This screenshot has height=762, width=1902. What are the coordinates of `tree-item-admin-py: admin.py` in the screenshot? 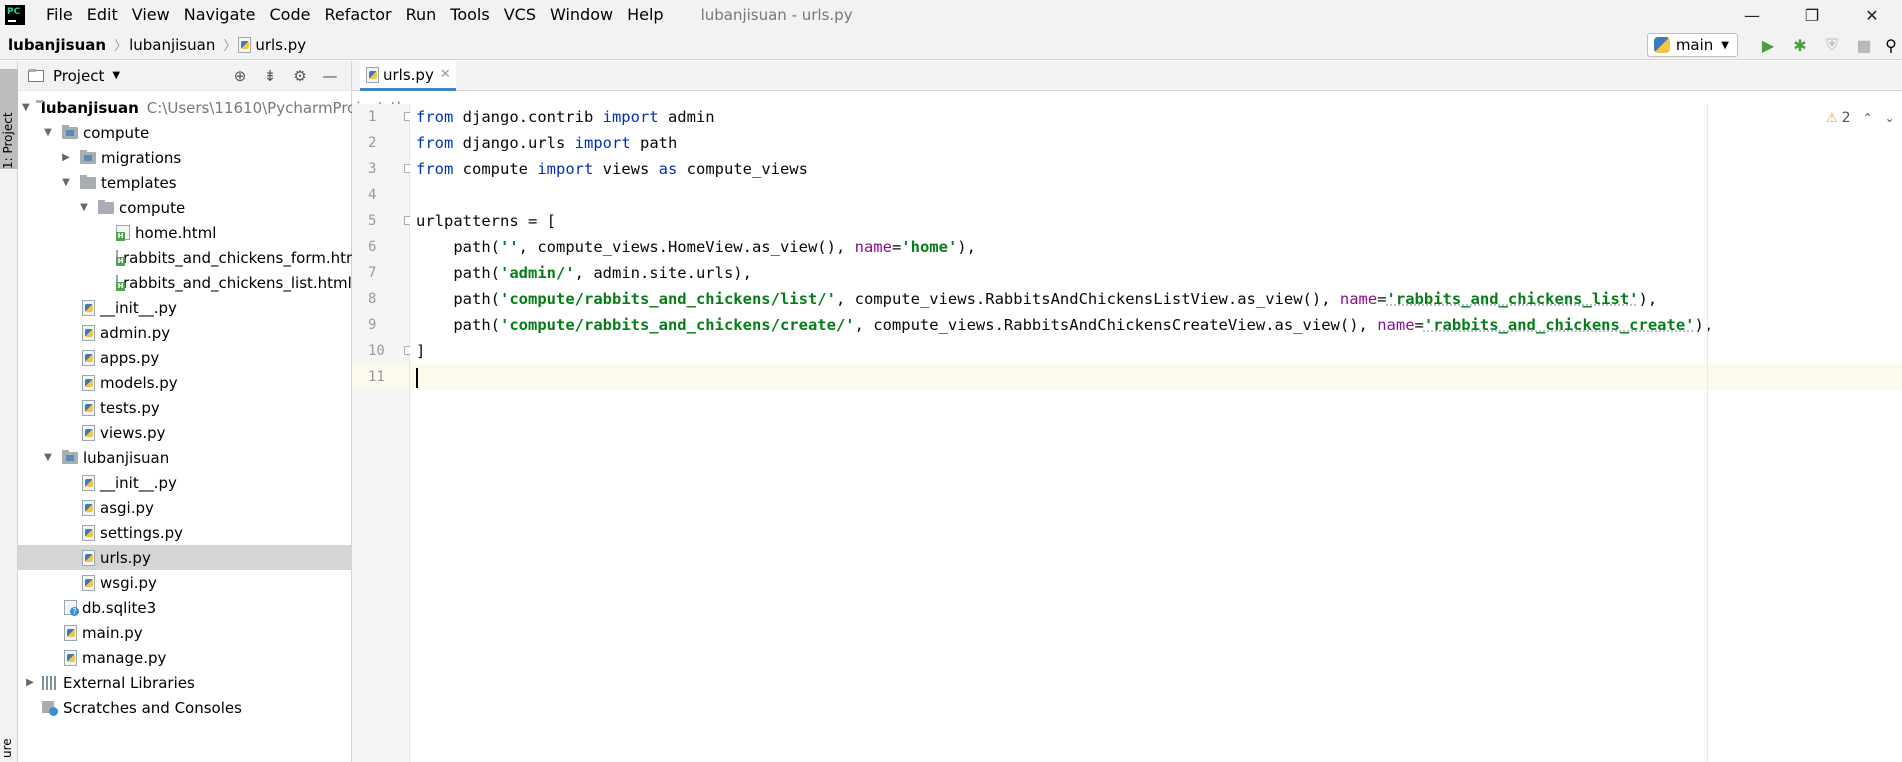 It's located at (184, 332).